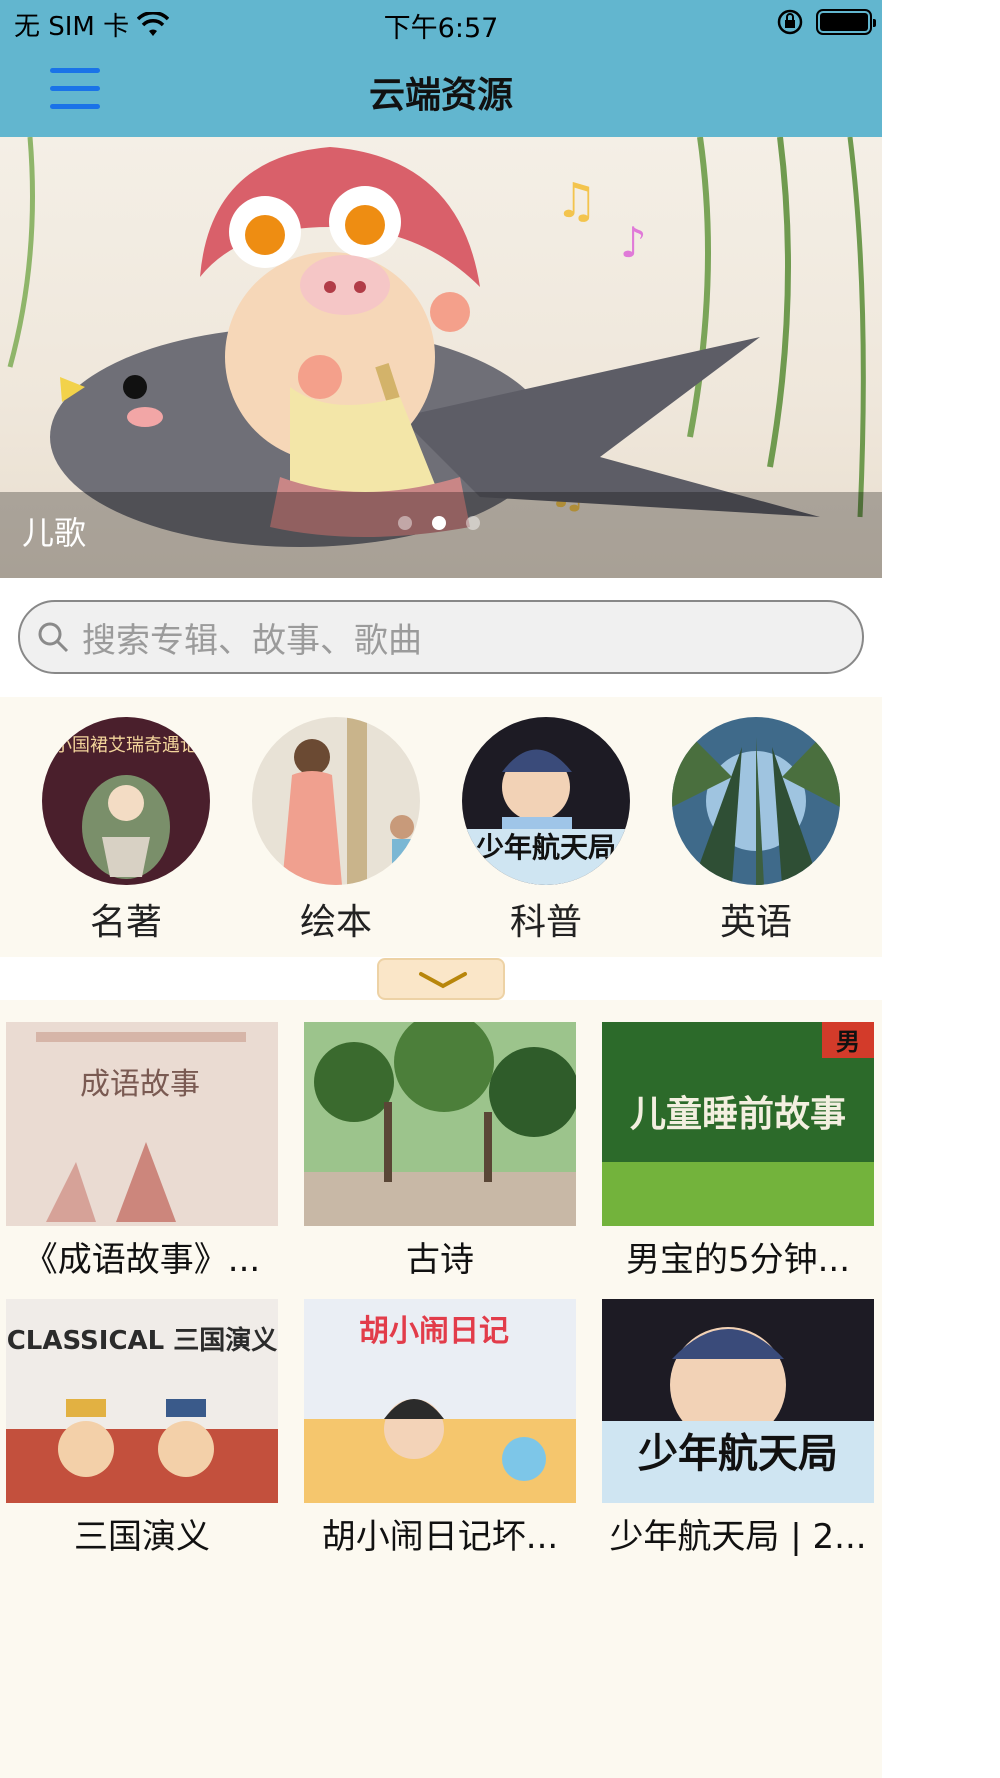  Describe the element at coordinates (546, 801) in the screenshot. I see `category-thumb: 少年航天局` at that location.